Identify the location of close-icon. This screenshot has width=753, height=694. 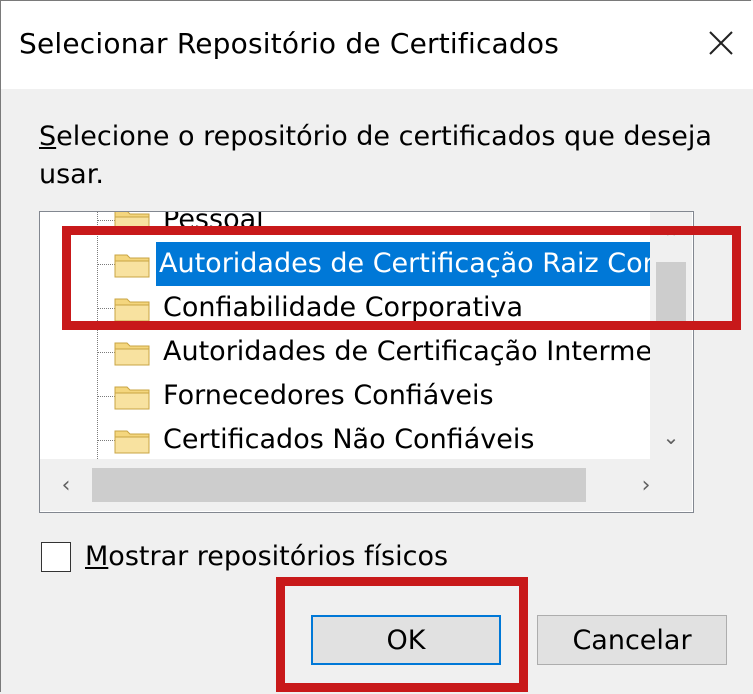
(721, 43).